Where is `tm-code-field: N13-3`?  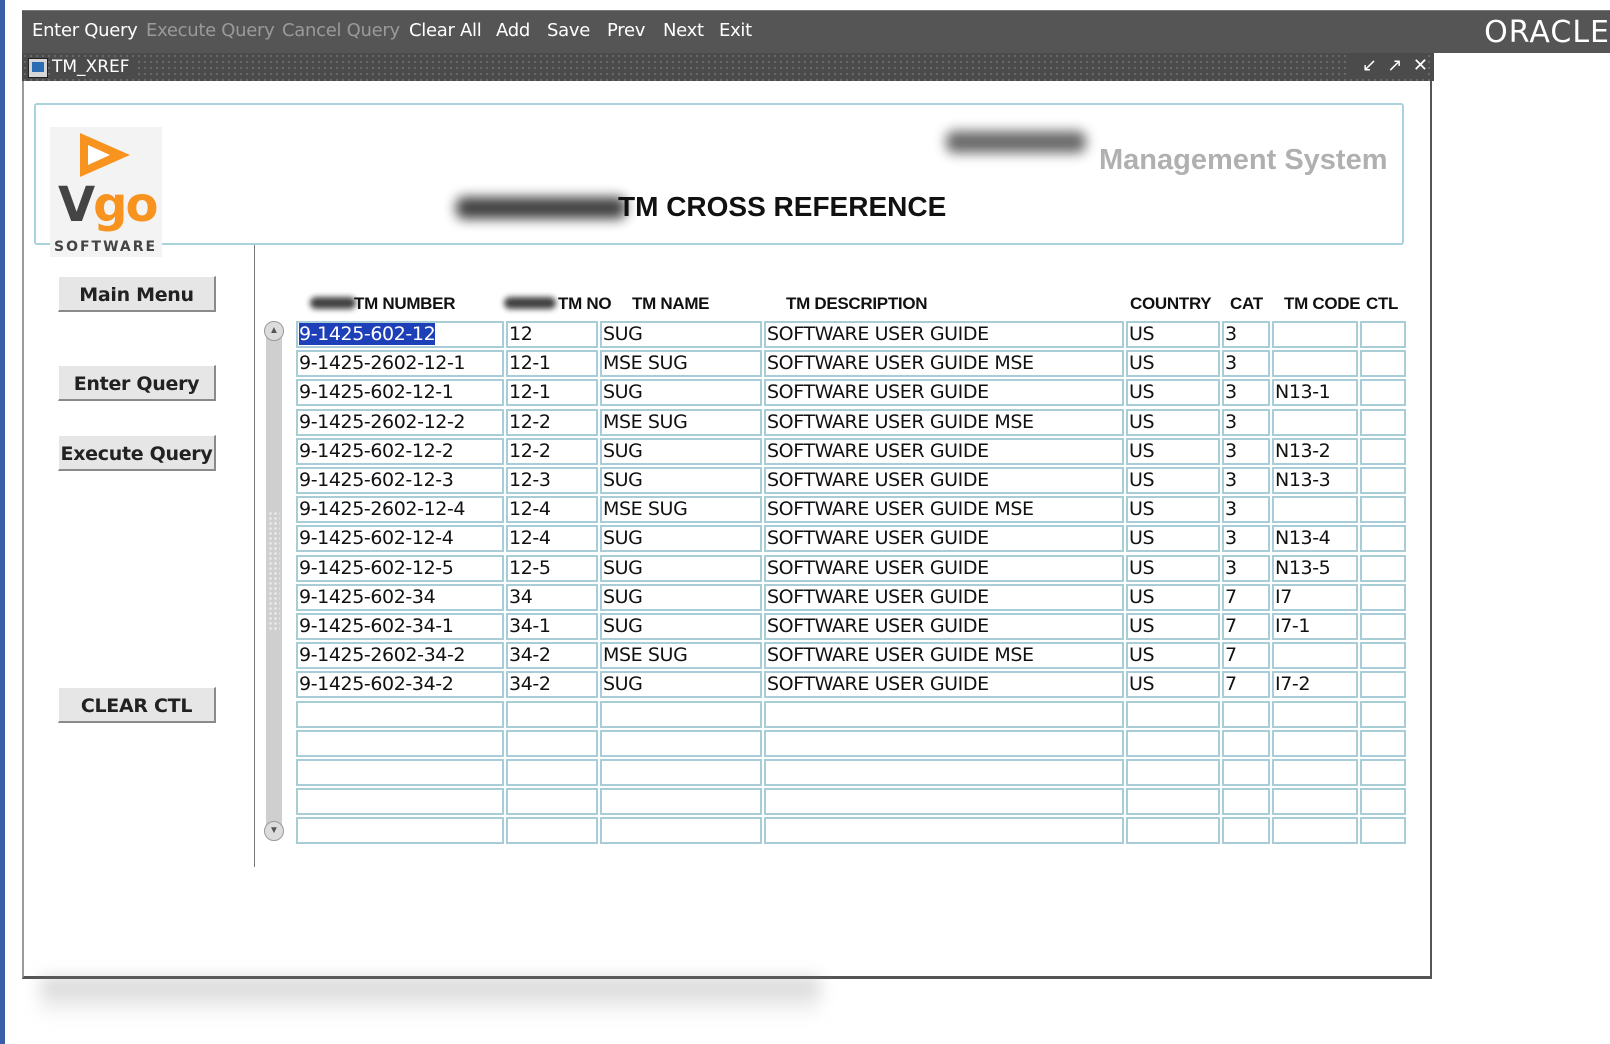 tm-code-field: N13-3 is located at coordinates (1315, 480).